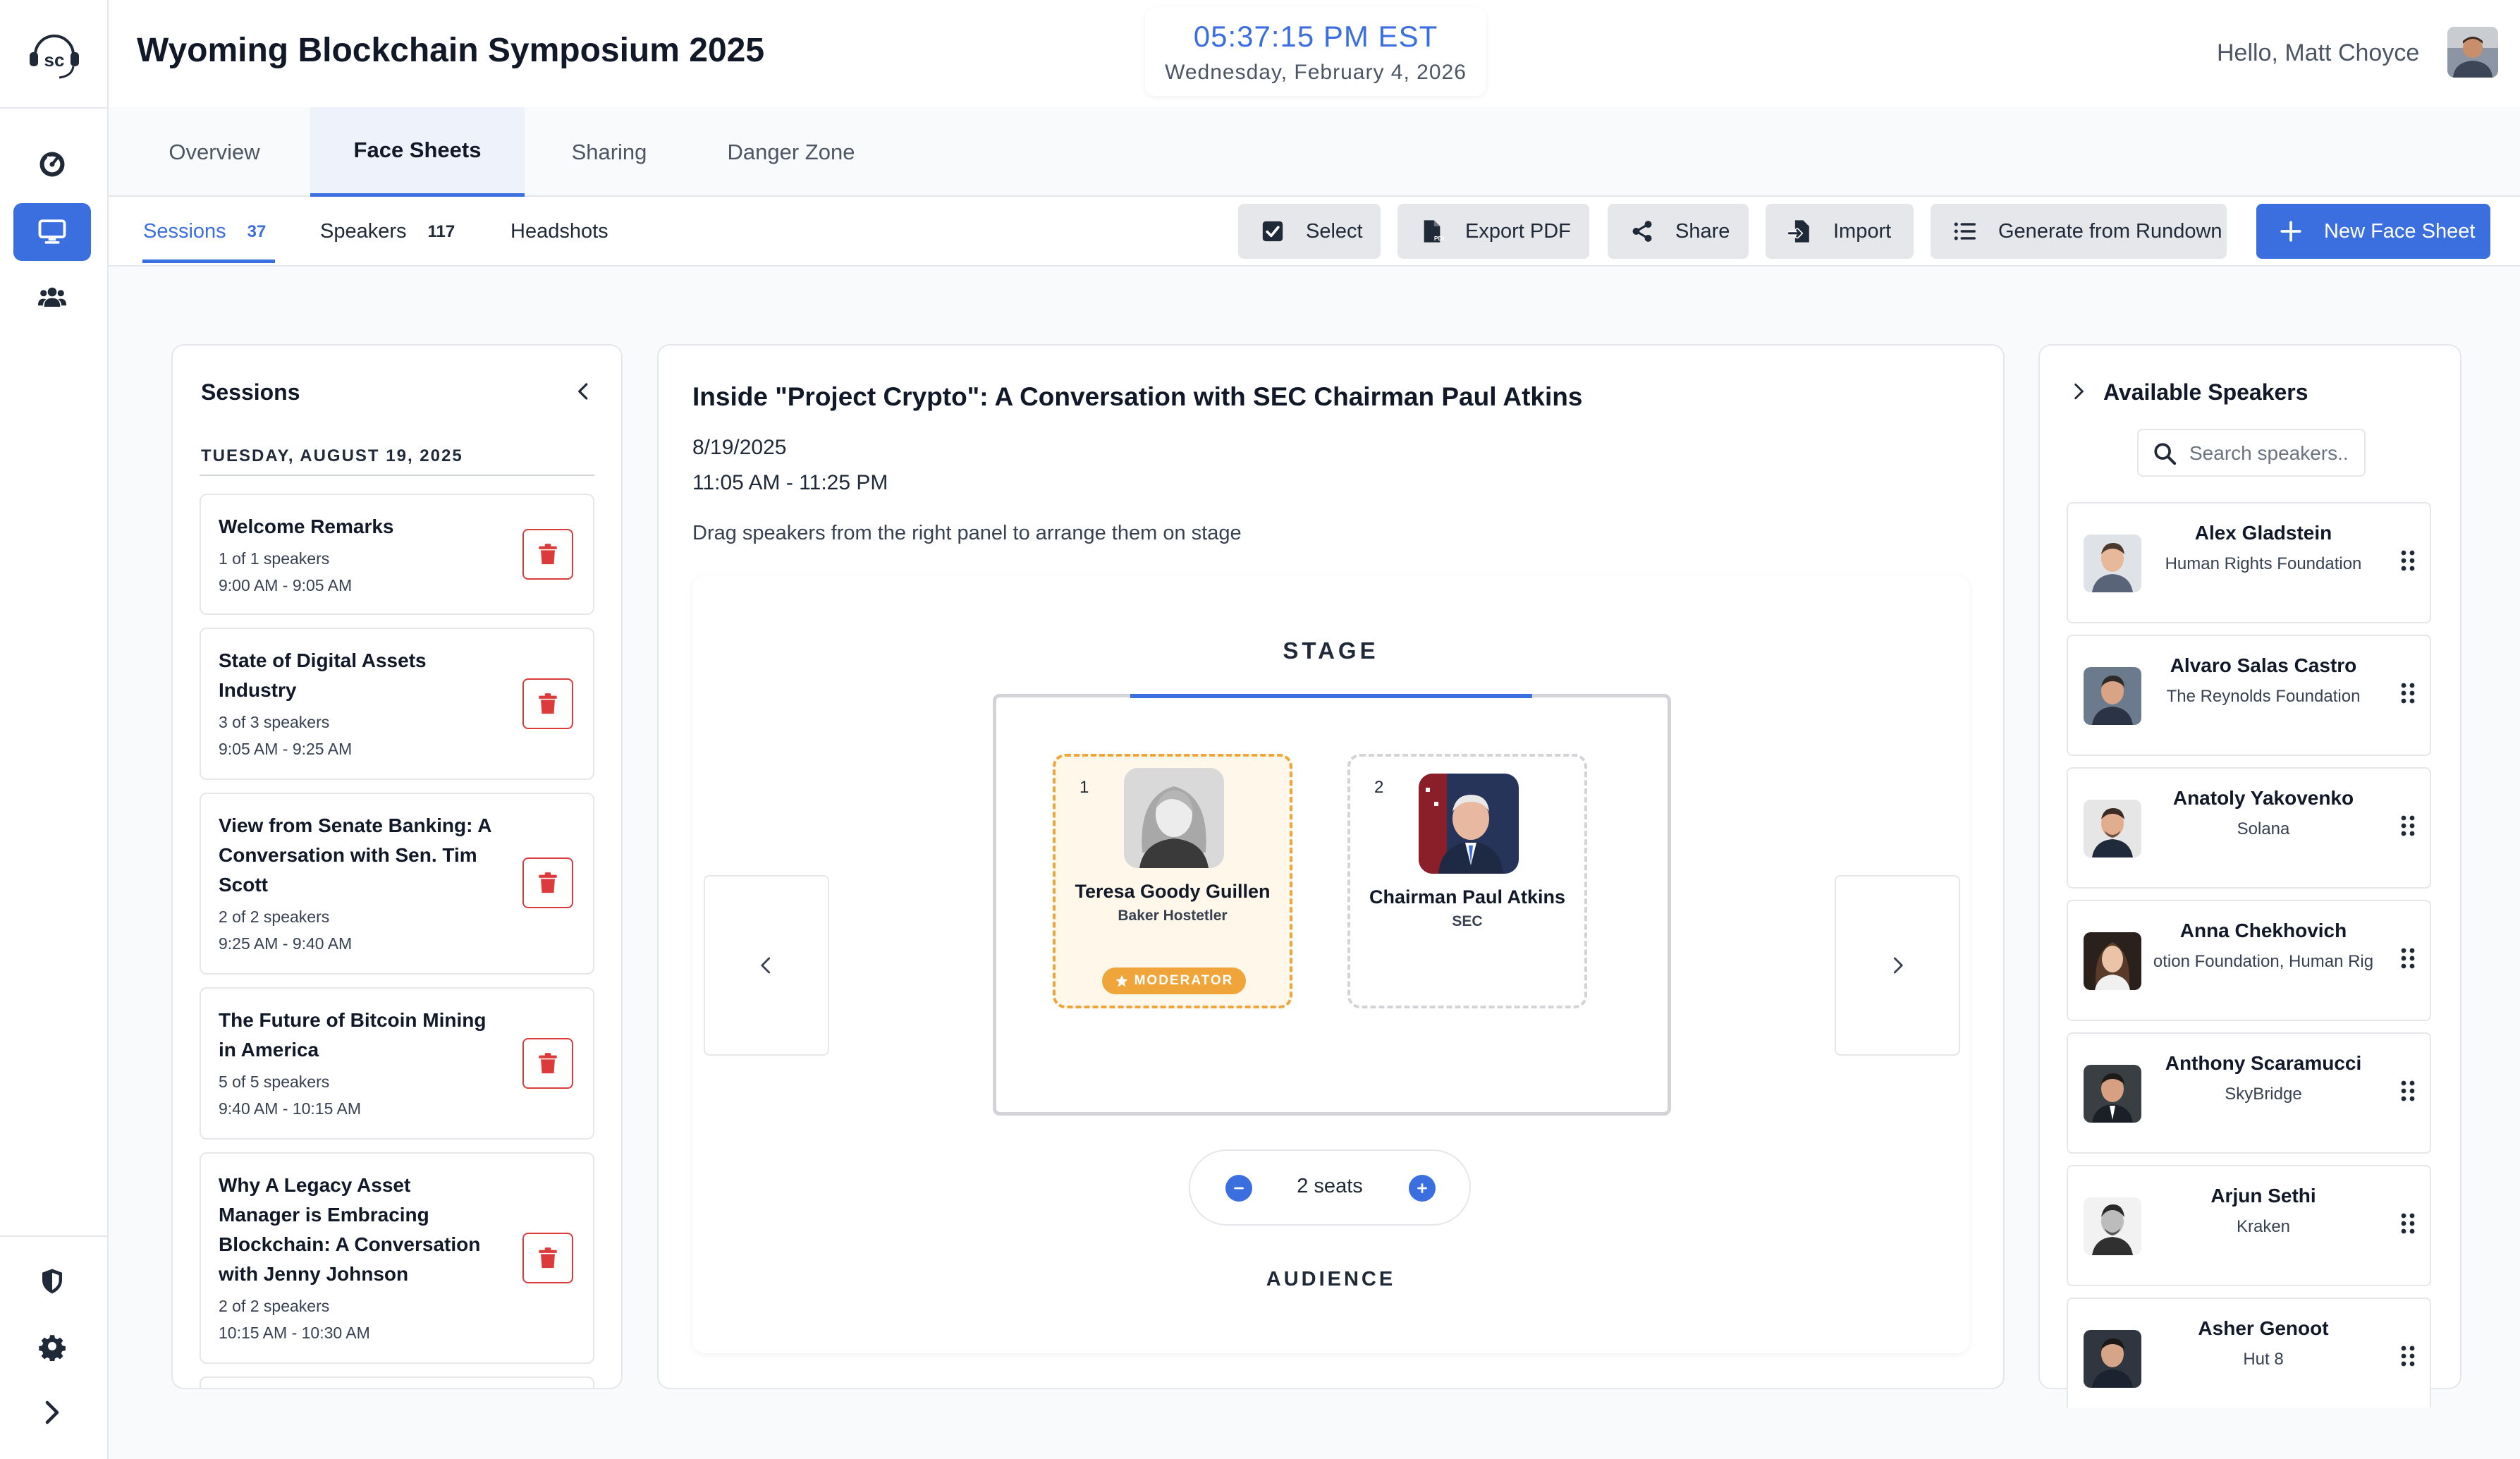 This screenshot has height=1459, width=2520. Describe the element at coordinates (1173, 916) in the screenshot. I see `seat-speaker-org: Baker Hostetler` at that location.